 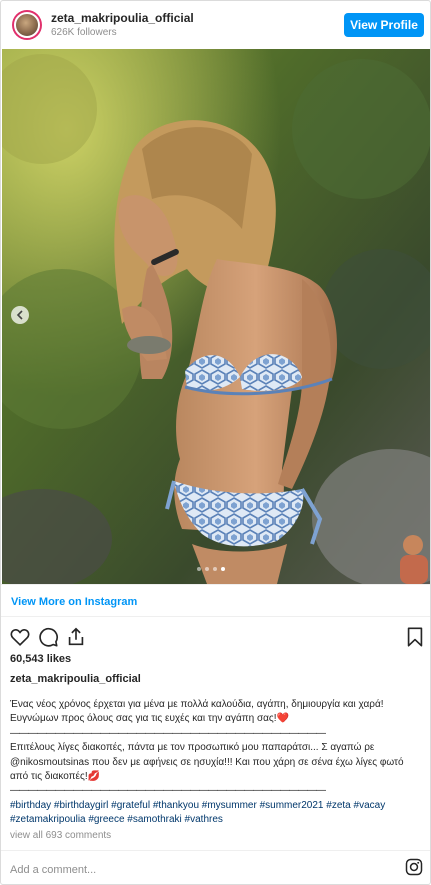 I want to click on view-more-link: View More on Instagram, so click(x=74, y=602).